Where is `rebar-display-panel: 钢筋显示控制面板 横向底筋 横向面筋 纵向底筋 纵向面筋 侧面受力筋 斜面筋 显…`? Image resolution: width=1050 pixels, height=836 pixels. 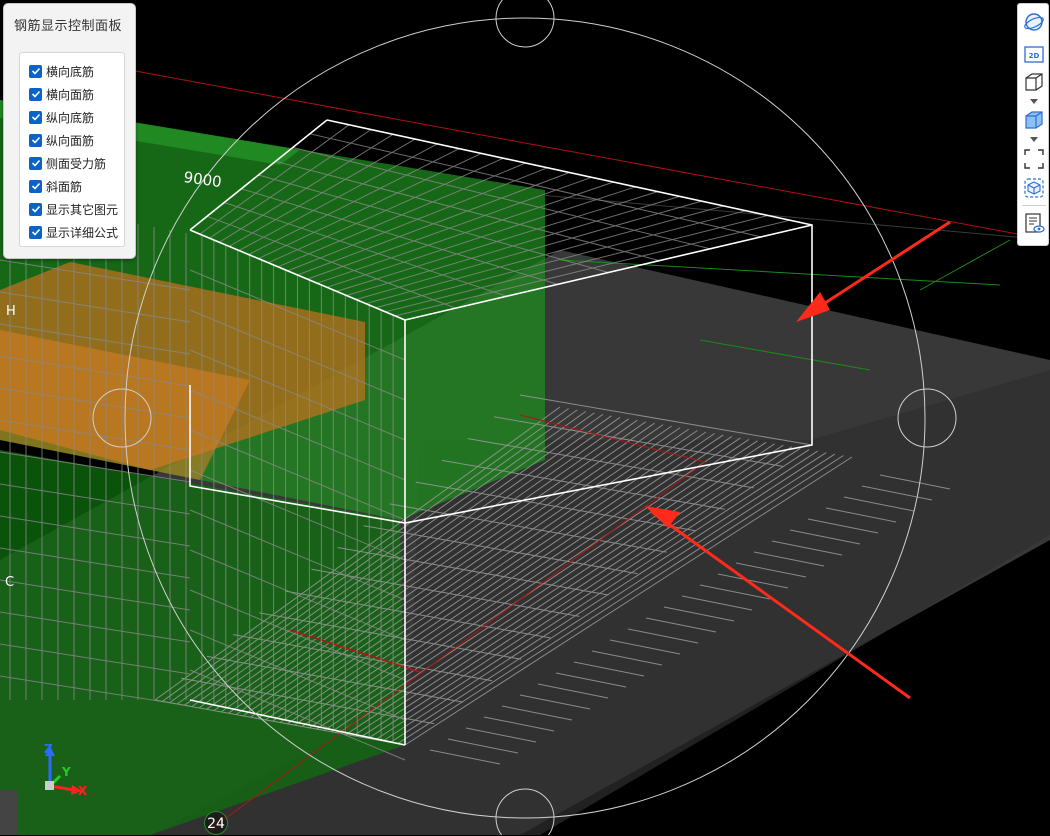 rebar-display-panel: 钢筋显示控制面板 横向底筋 横向面筋 纵向底筋 纵向面筋 侧面受力筋 斜面筋 显… is located at coordinates (69, 131).